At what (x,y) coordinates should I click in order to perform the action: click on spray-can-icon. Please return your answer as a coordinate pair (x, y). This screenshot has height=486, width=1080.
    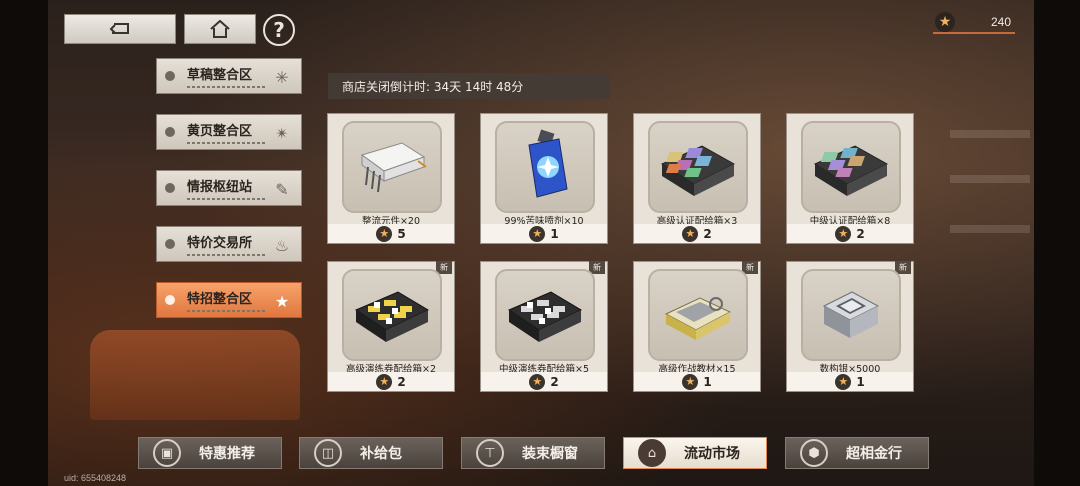
    Looking at the image, I should click on (548, 163).